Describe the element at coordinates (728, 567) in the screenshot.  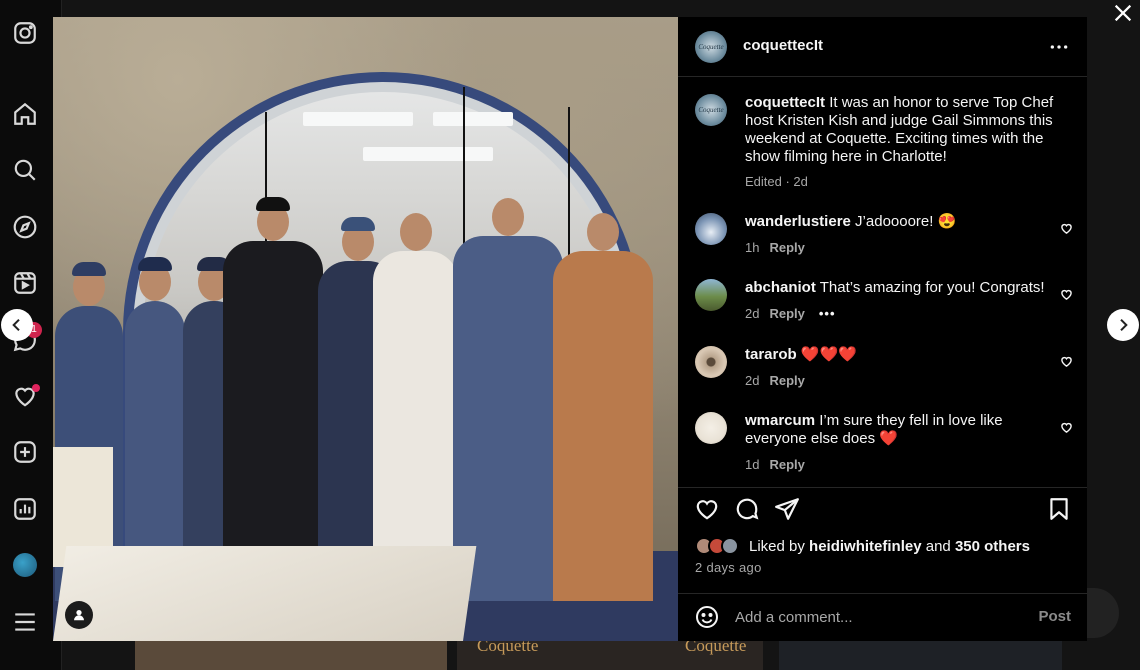
I see `post-time: 2 days ago` at that location.